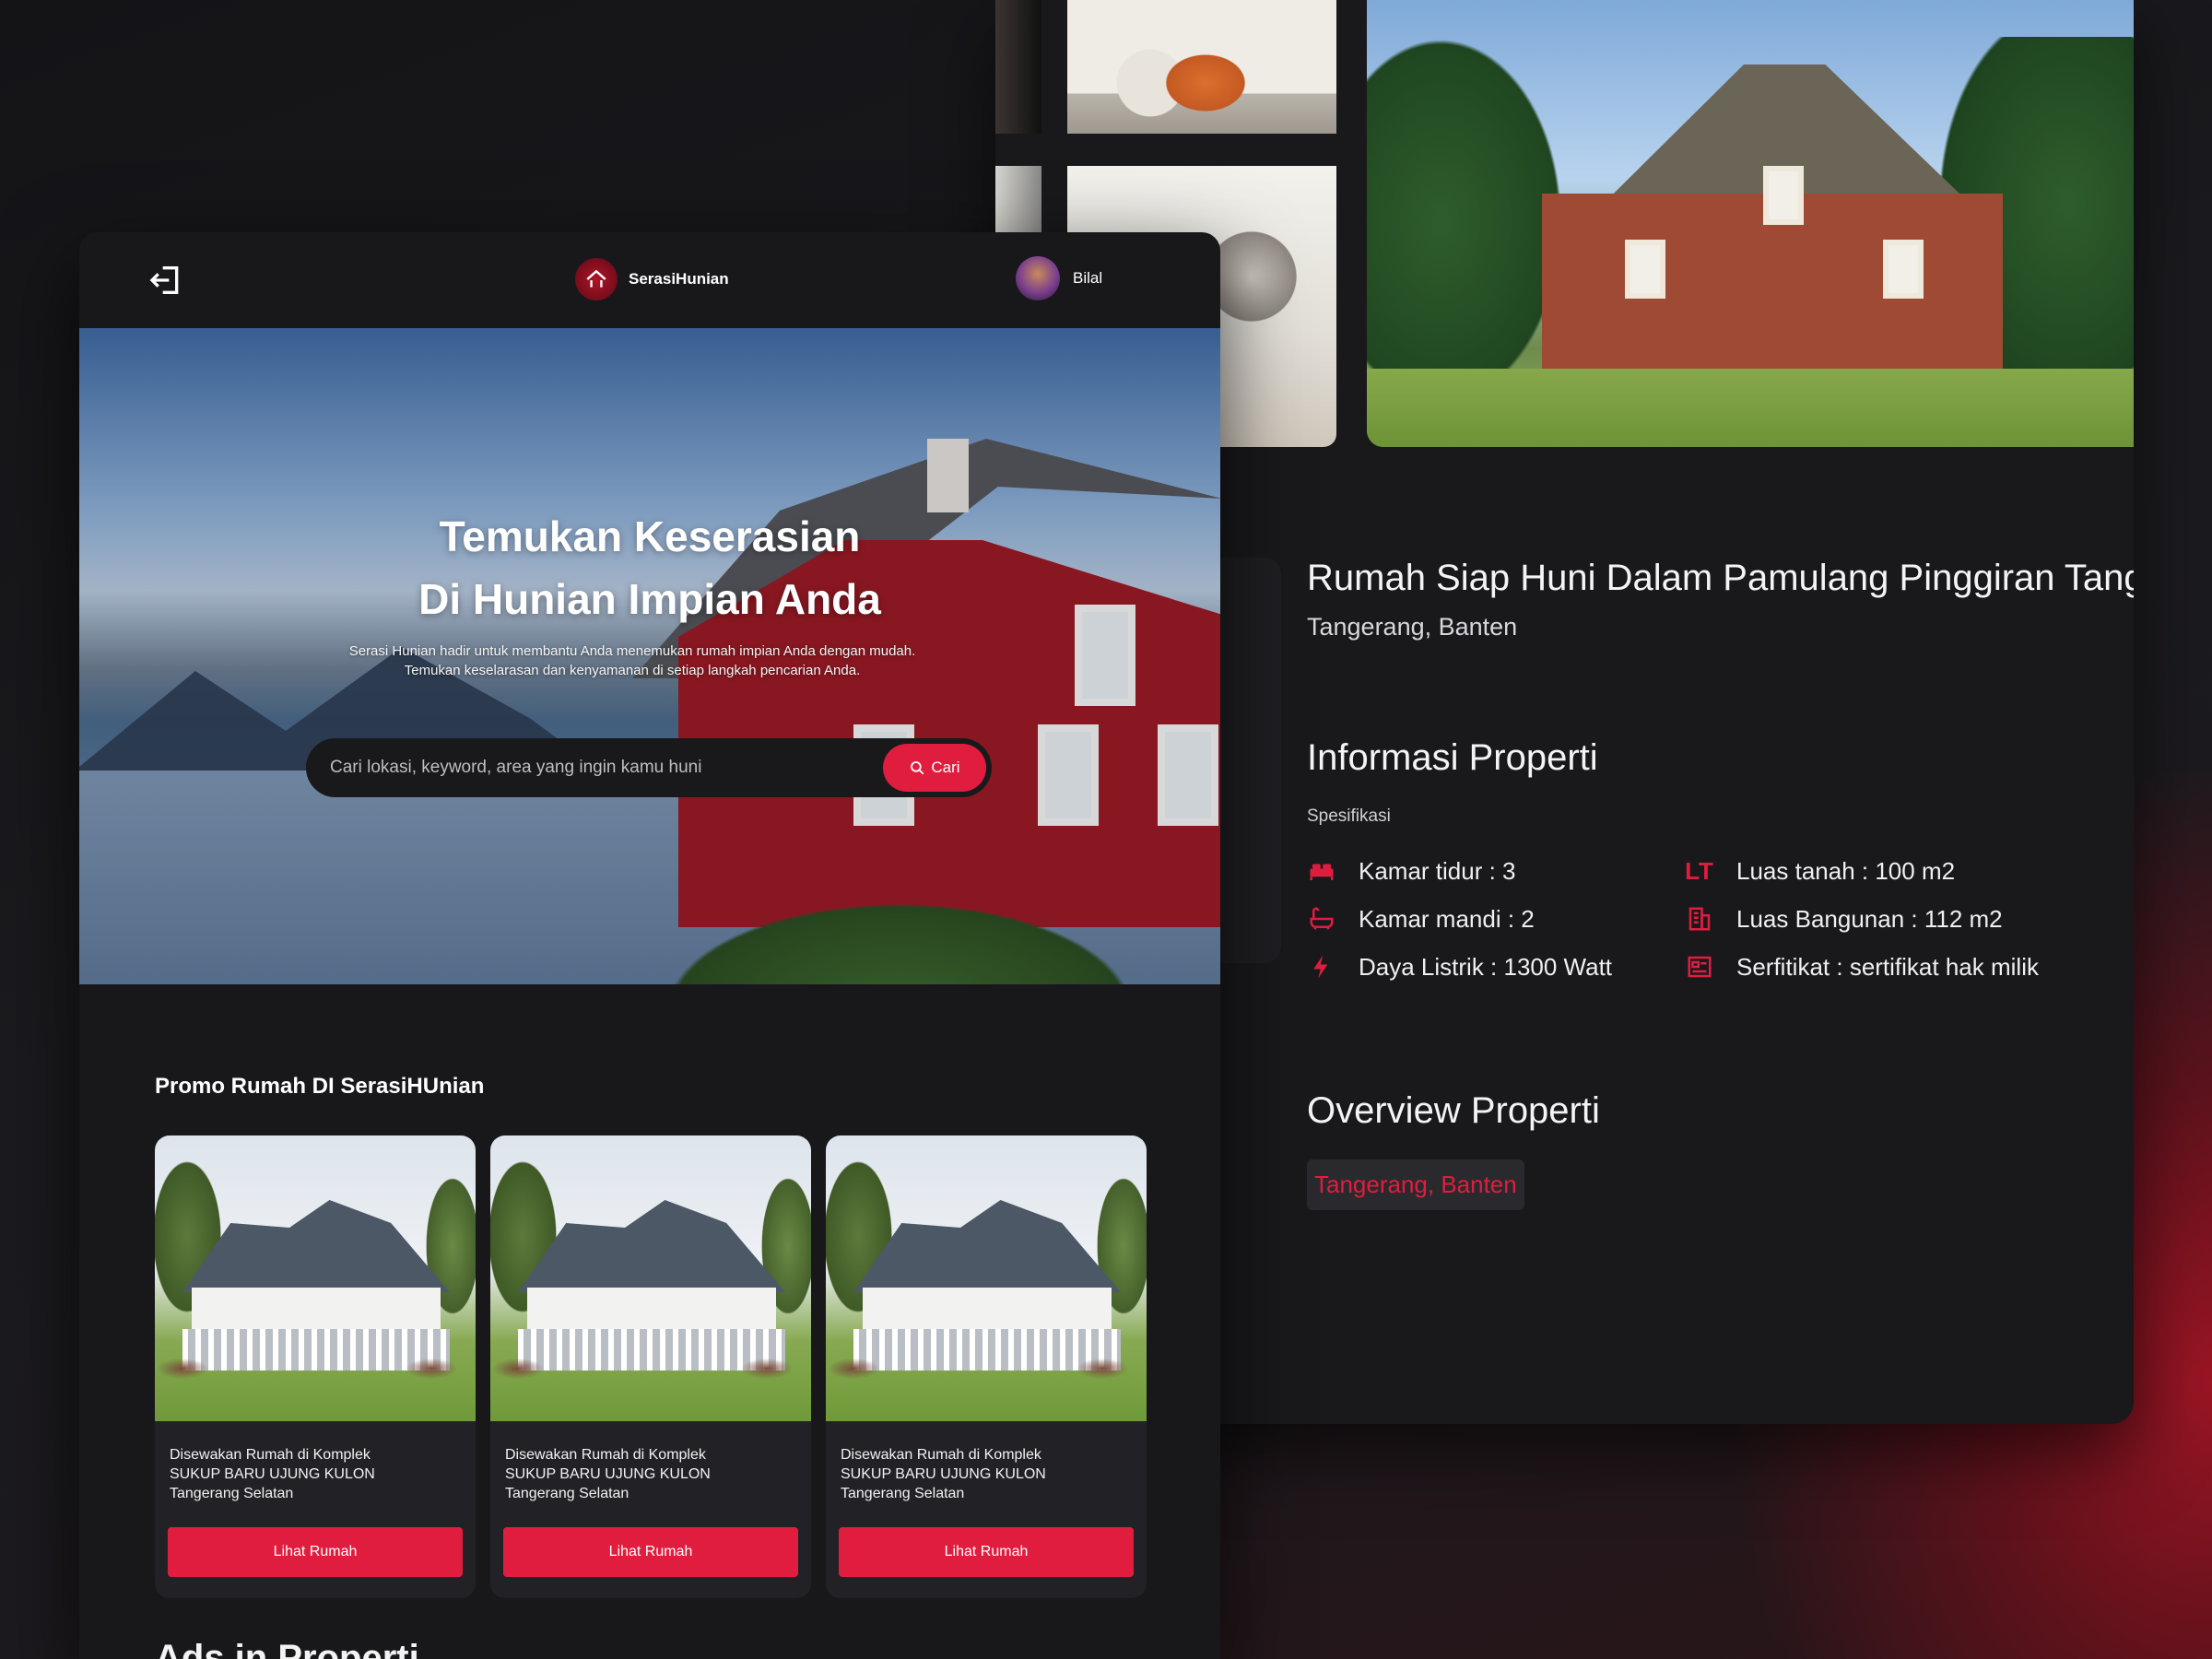 Image resolution: width=2212 pixels, height=1659 pixels. What do you see at coordinates (1486, 966) in the screenshot?
I see `spec-text: Daya Listrik : 1300 Watt` at bounding box center [1486, 966].